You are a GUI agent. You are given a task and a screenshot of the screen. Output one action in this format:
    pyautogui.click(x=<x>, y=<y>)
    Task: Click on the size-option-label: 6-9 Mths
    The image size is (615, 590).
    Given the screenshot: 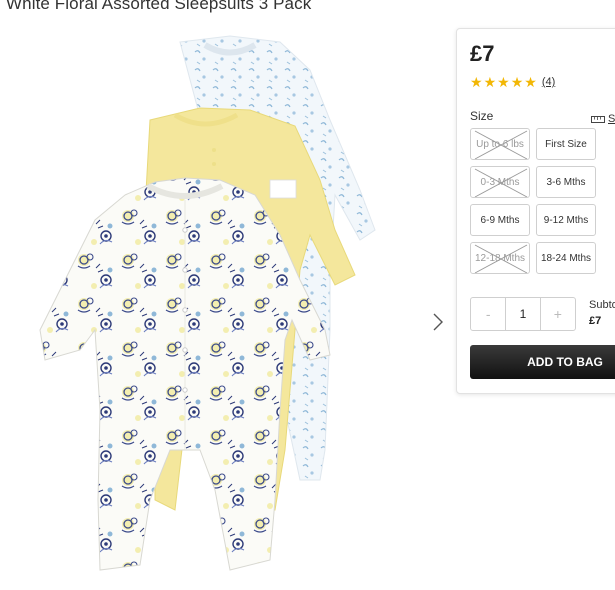 What is the action you would take?
    pyautogui.click(x=500, y=220)
    